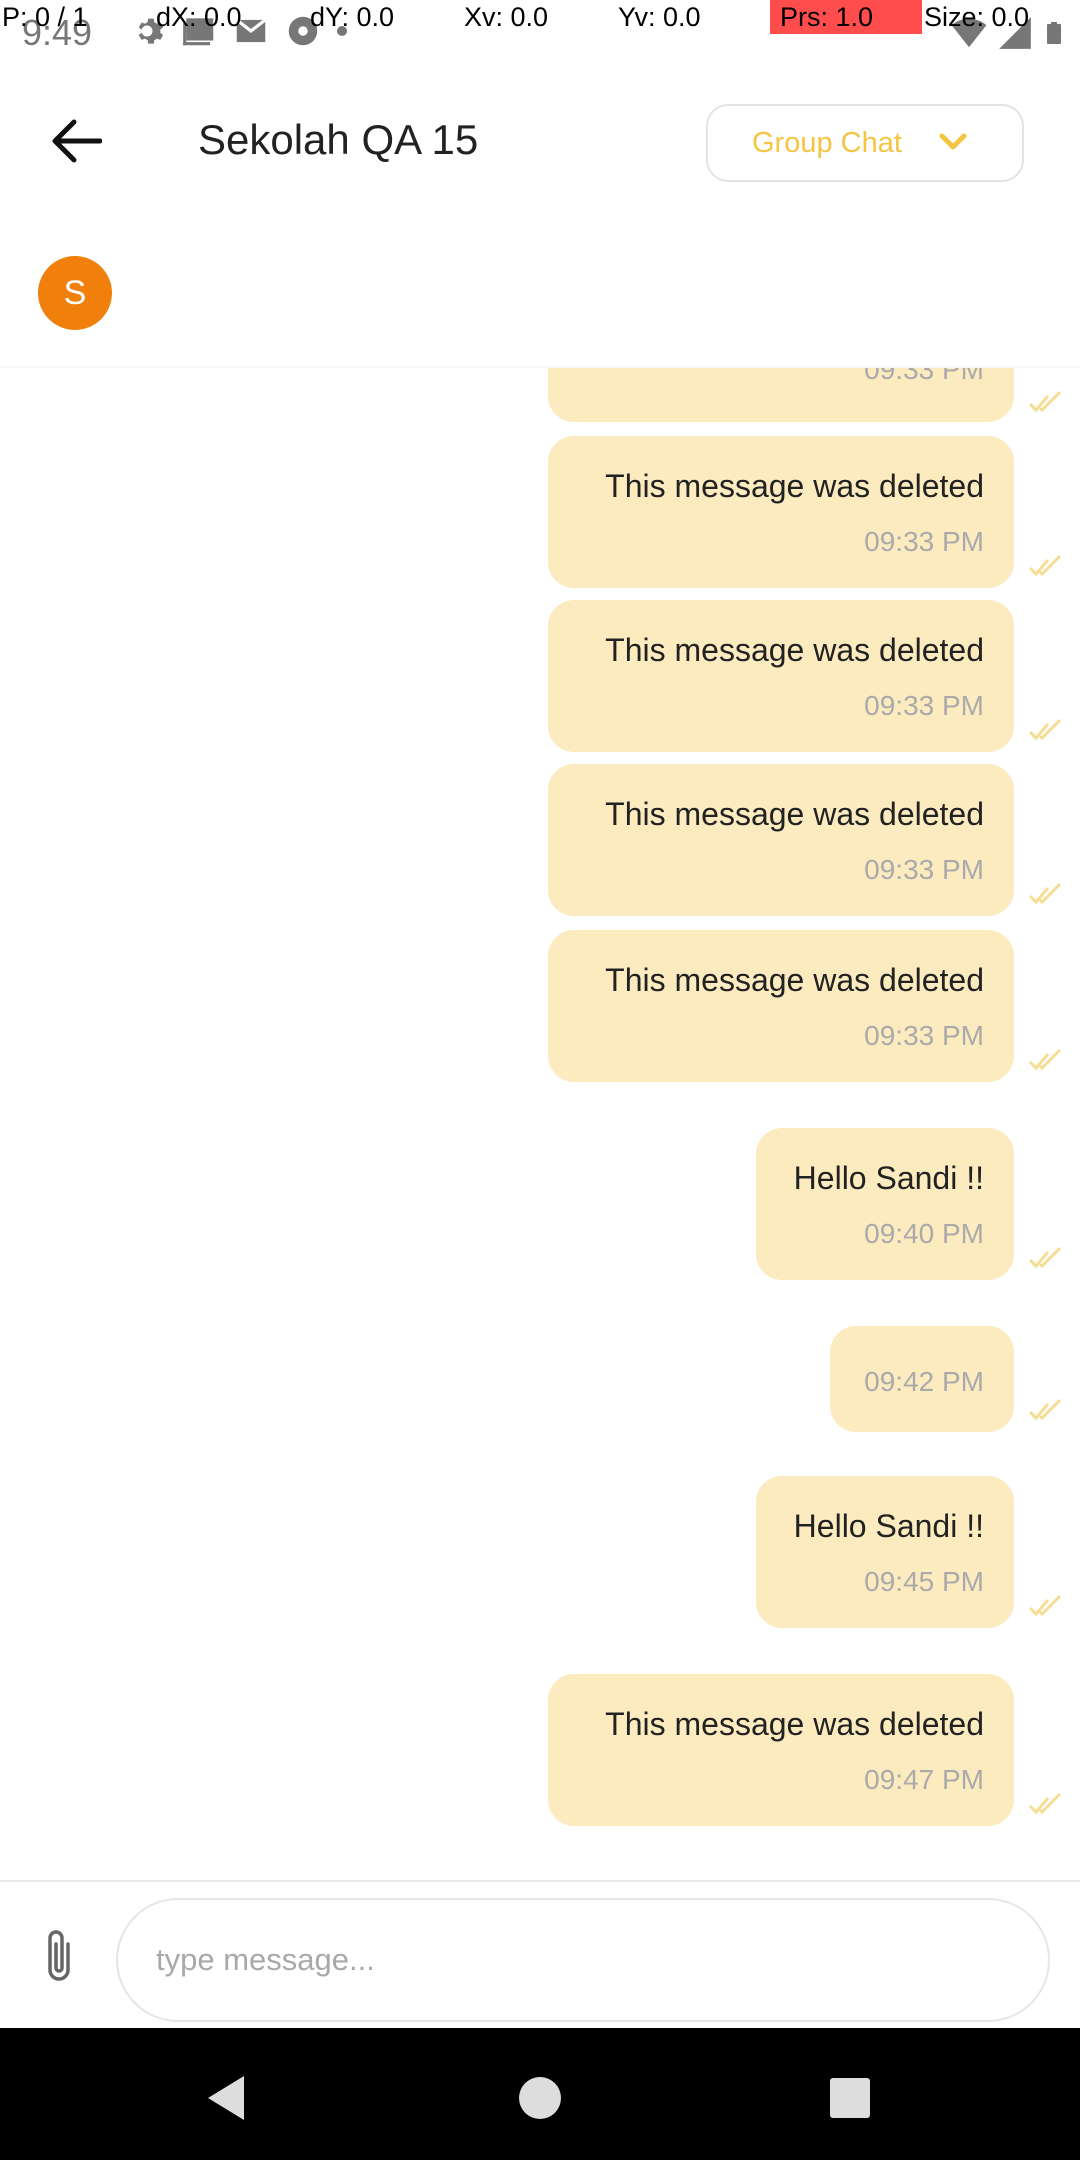 Image resolution: width=1080 pixels, height=2160 pixels. I want to click on back-button, so click(76, 141).